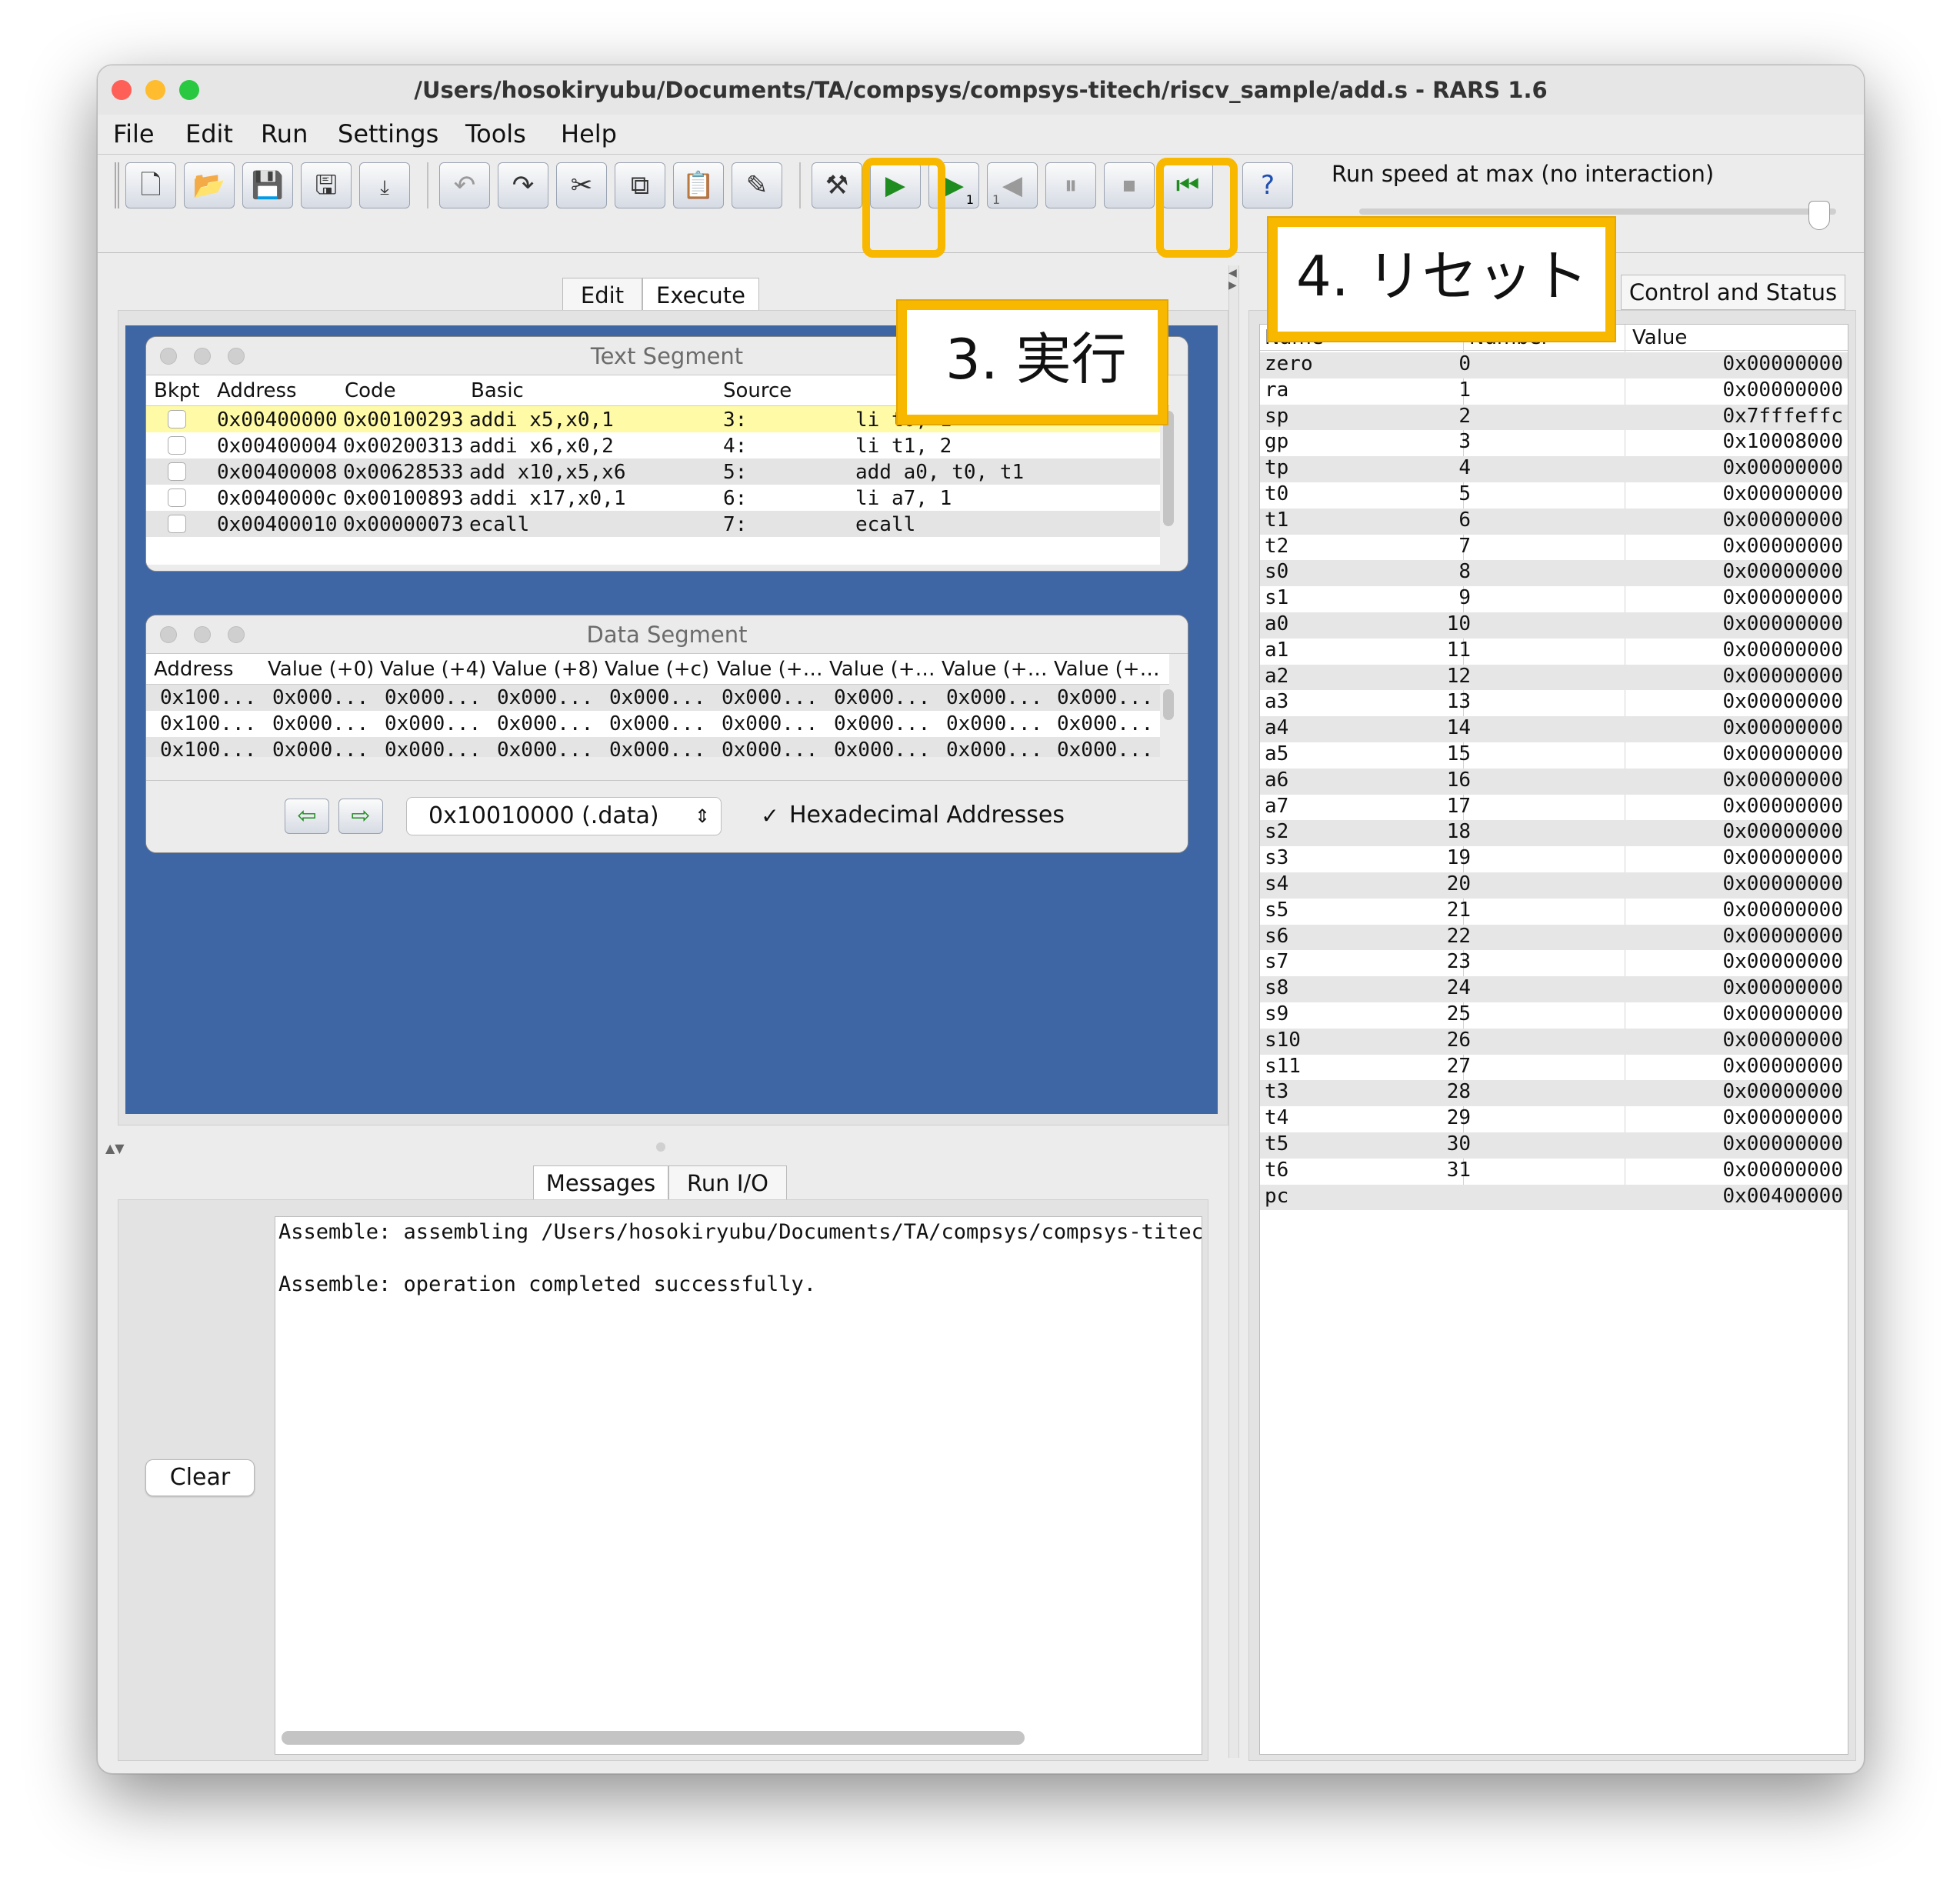  I want to click on previous-memory-button: ⇦, so click(307, 816).